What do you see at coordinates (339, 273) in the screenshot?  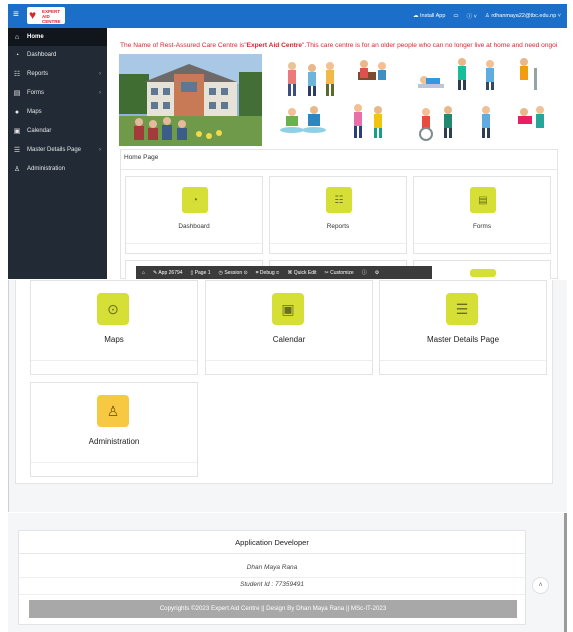 I see `devbar-customize: ✂ Customize` at bounding box center [339, 273].